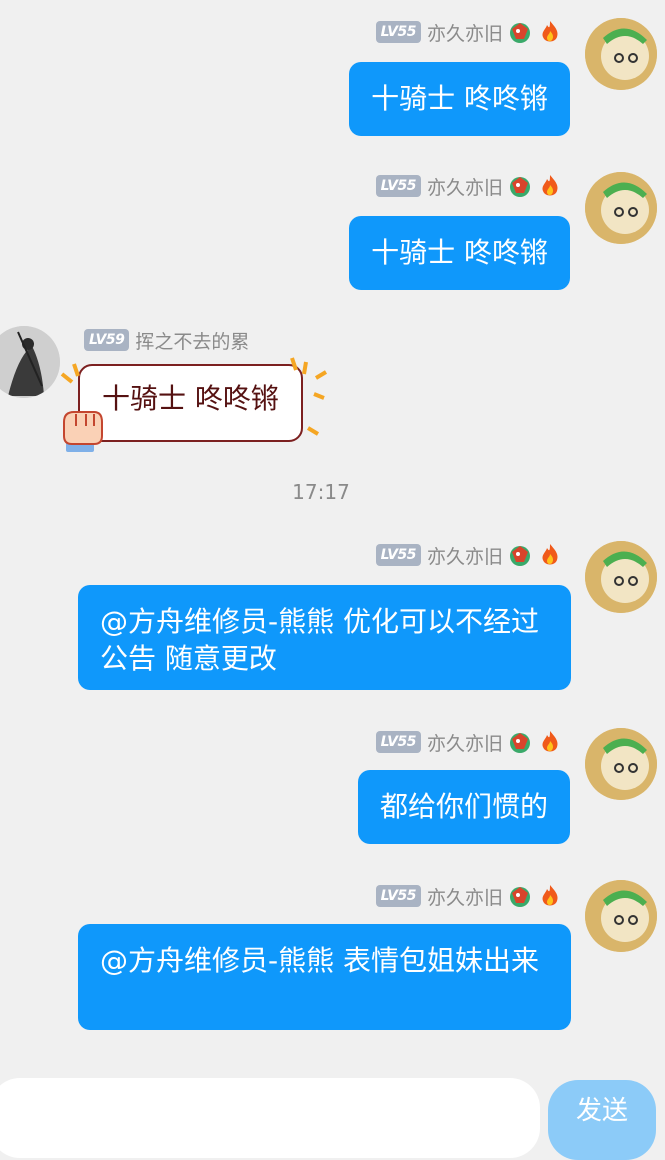 Image resolution: width=665 pixels, height=1160 pixels. I want to click on input-bar: 发送, so click(332, 1111).